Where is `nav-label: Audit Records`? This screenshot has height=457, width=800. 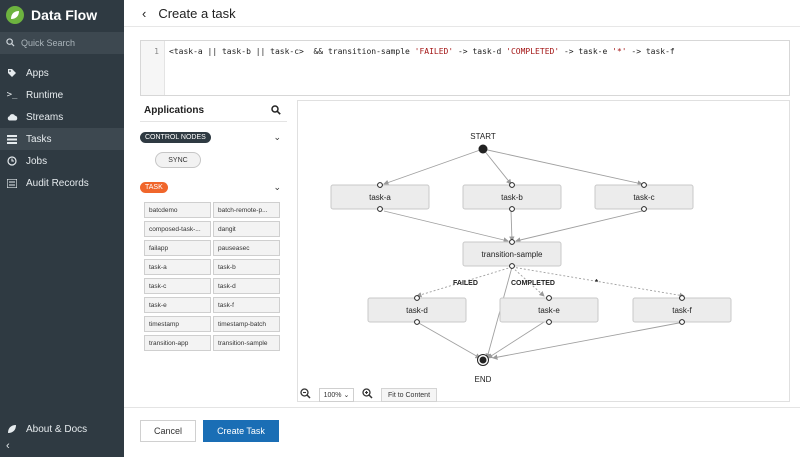 nav-label: Audit Records is located at coordinates (57, 183).